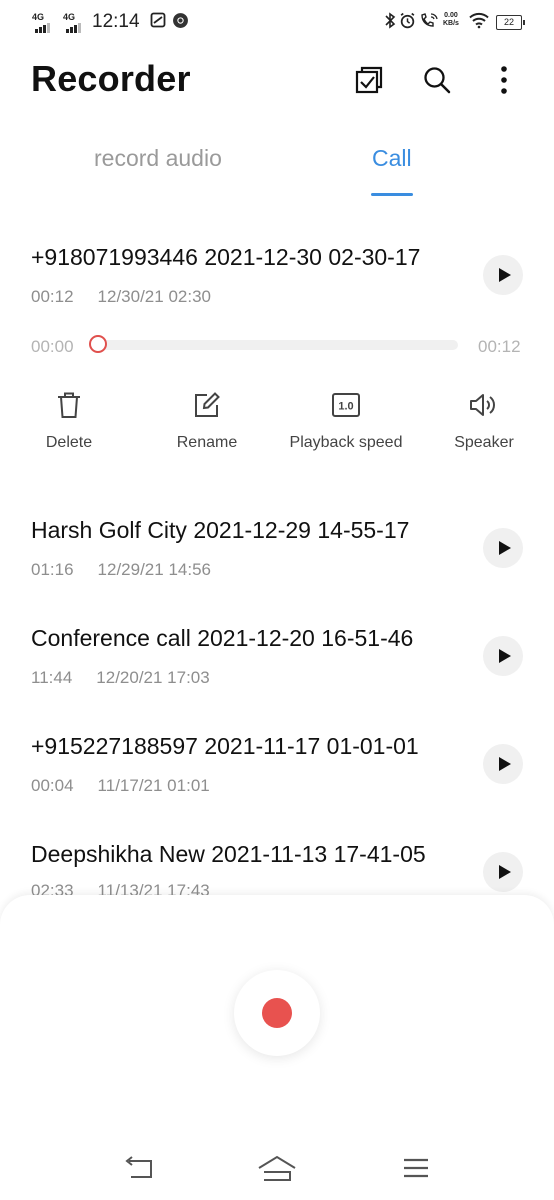  I want to click on tab-record-audio: record audio, so click(158, 158).